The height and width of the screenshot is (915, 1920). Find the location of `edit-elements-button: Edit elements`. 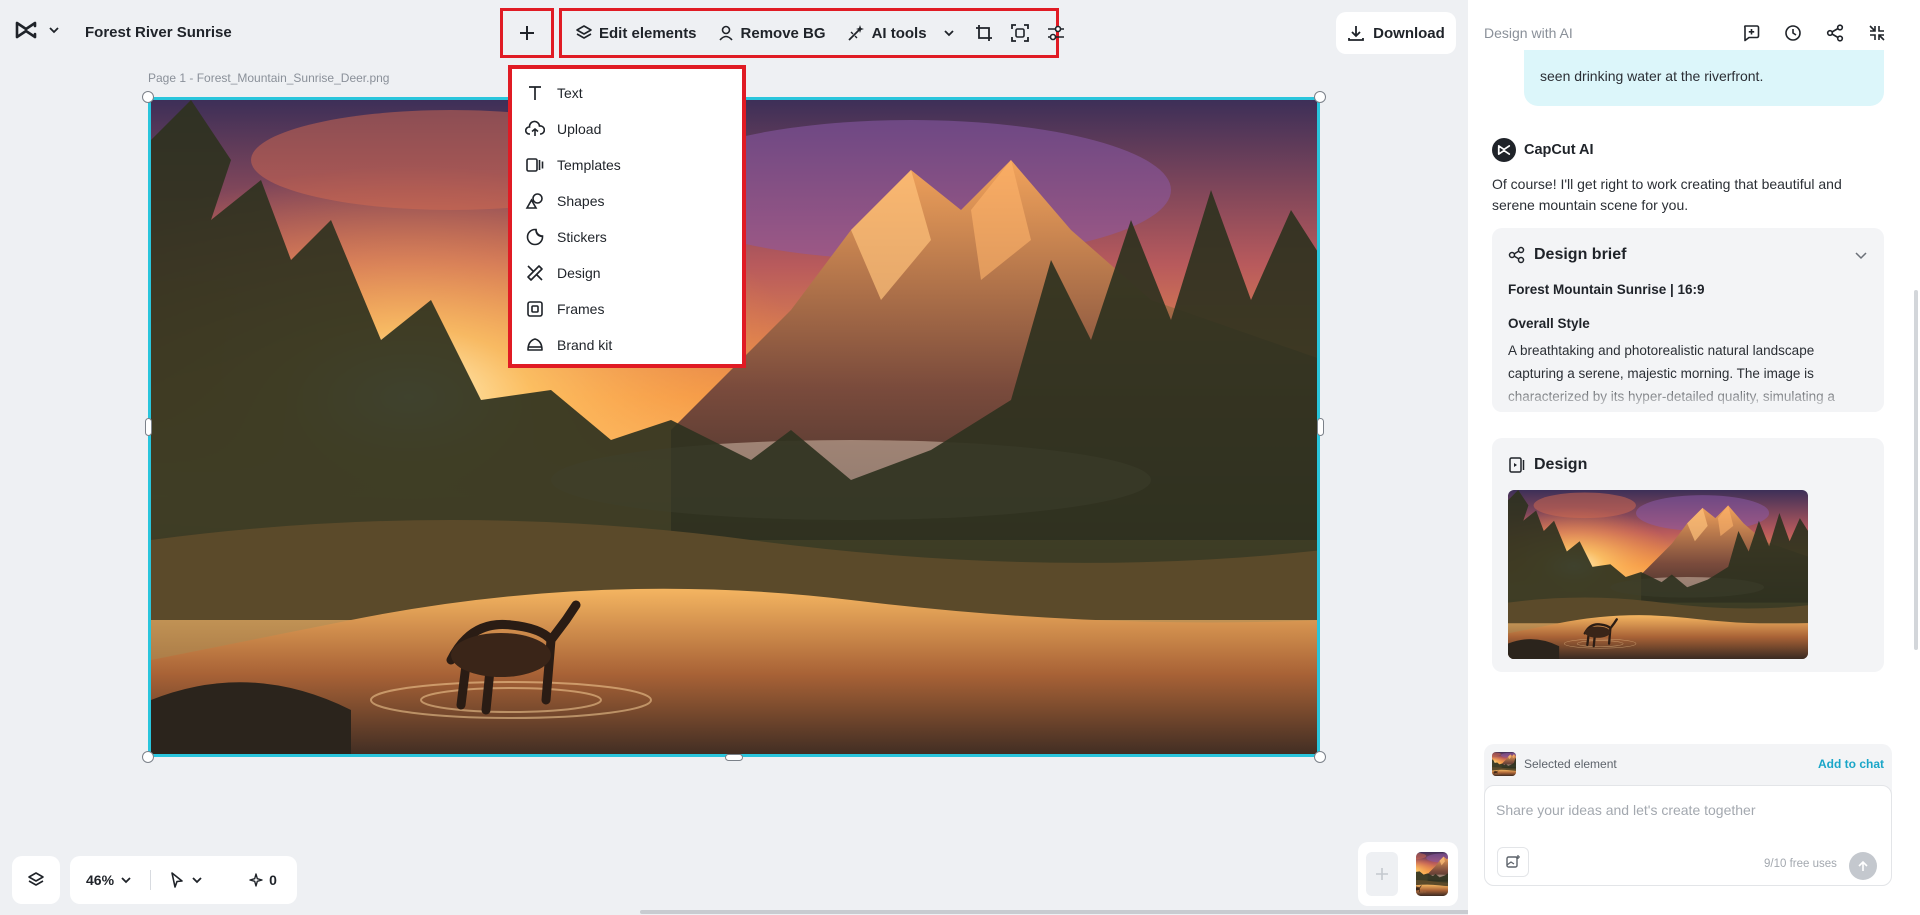

edit-elements-button: Edit elements is located at coordinates (636, 33).